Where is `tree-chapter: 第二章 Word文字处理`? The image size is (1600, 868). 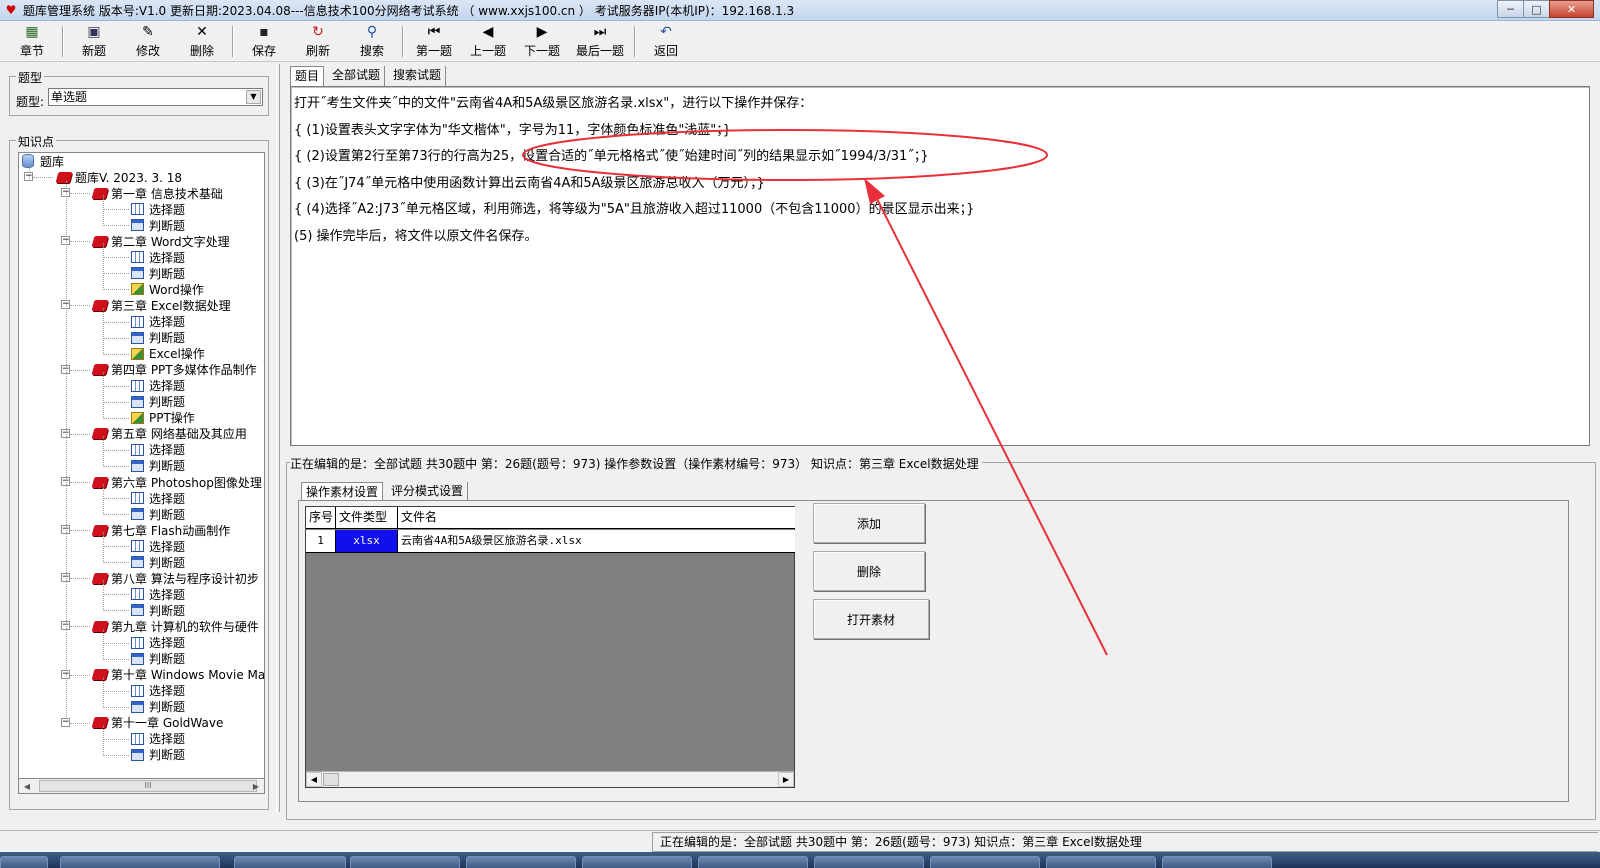
tree-chapter: 第二章 Word文字处理 is located at coordinates (160, 241).